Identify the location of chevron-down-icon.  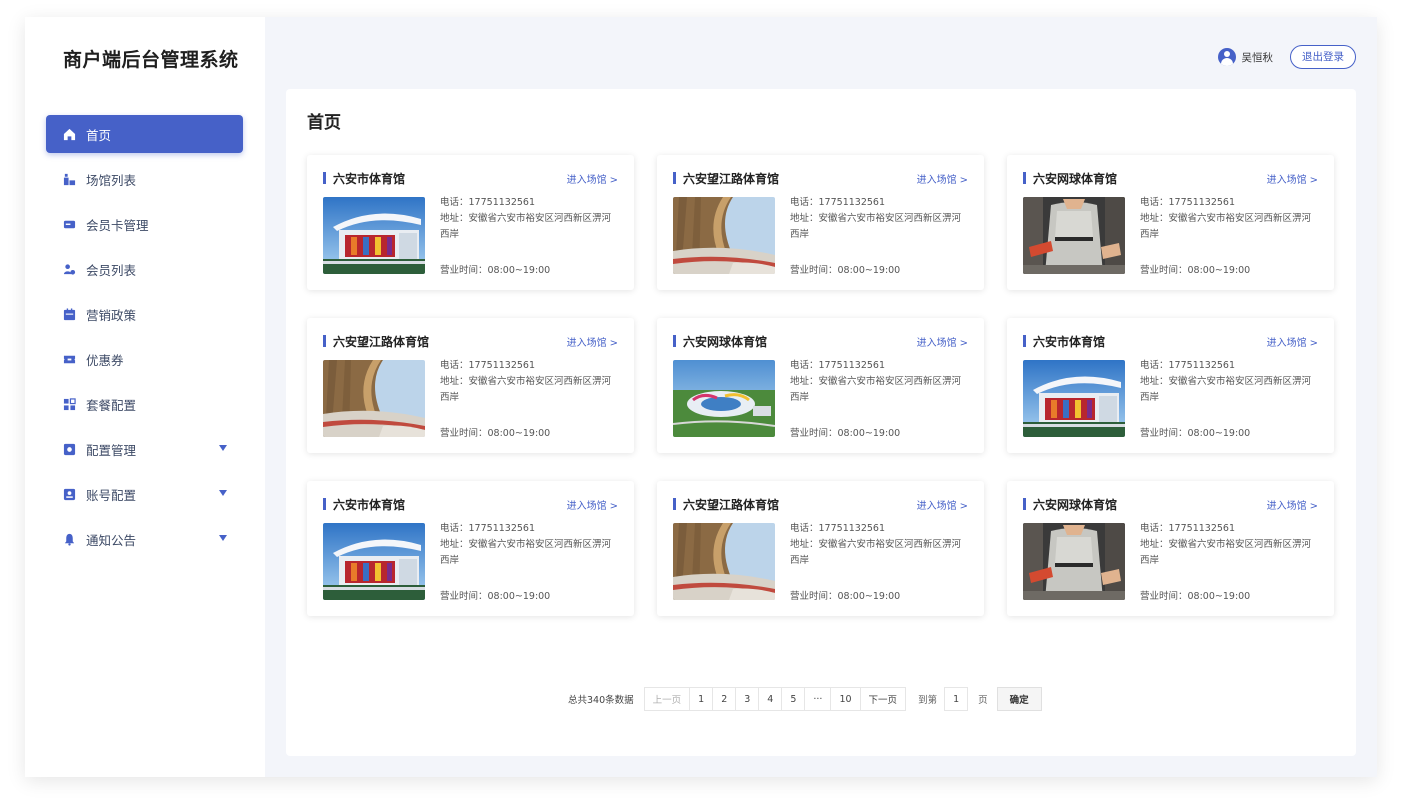
(223, 538).